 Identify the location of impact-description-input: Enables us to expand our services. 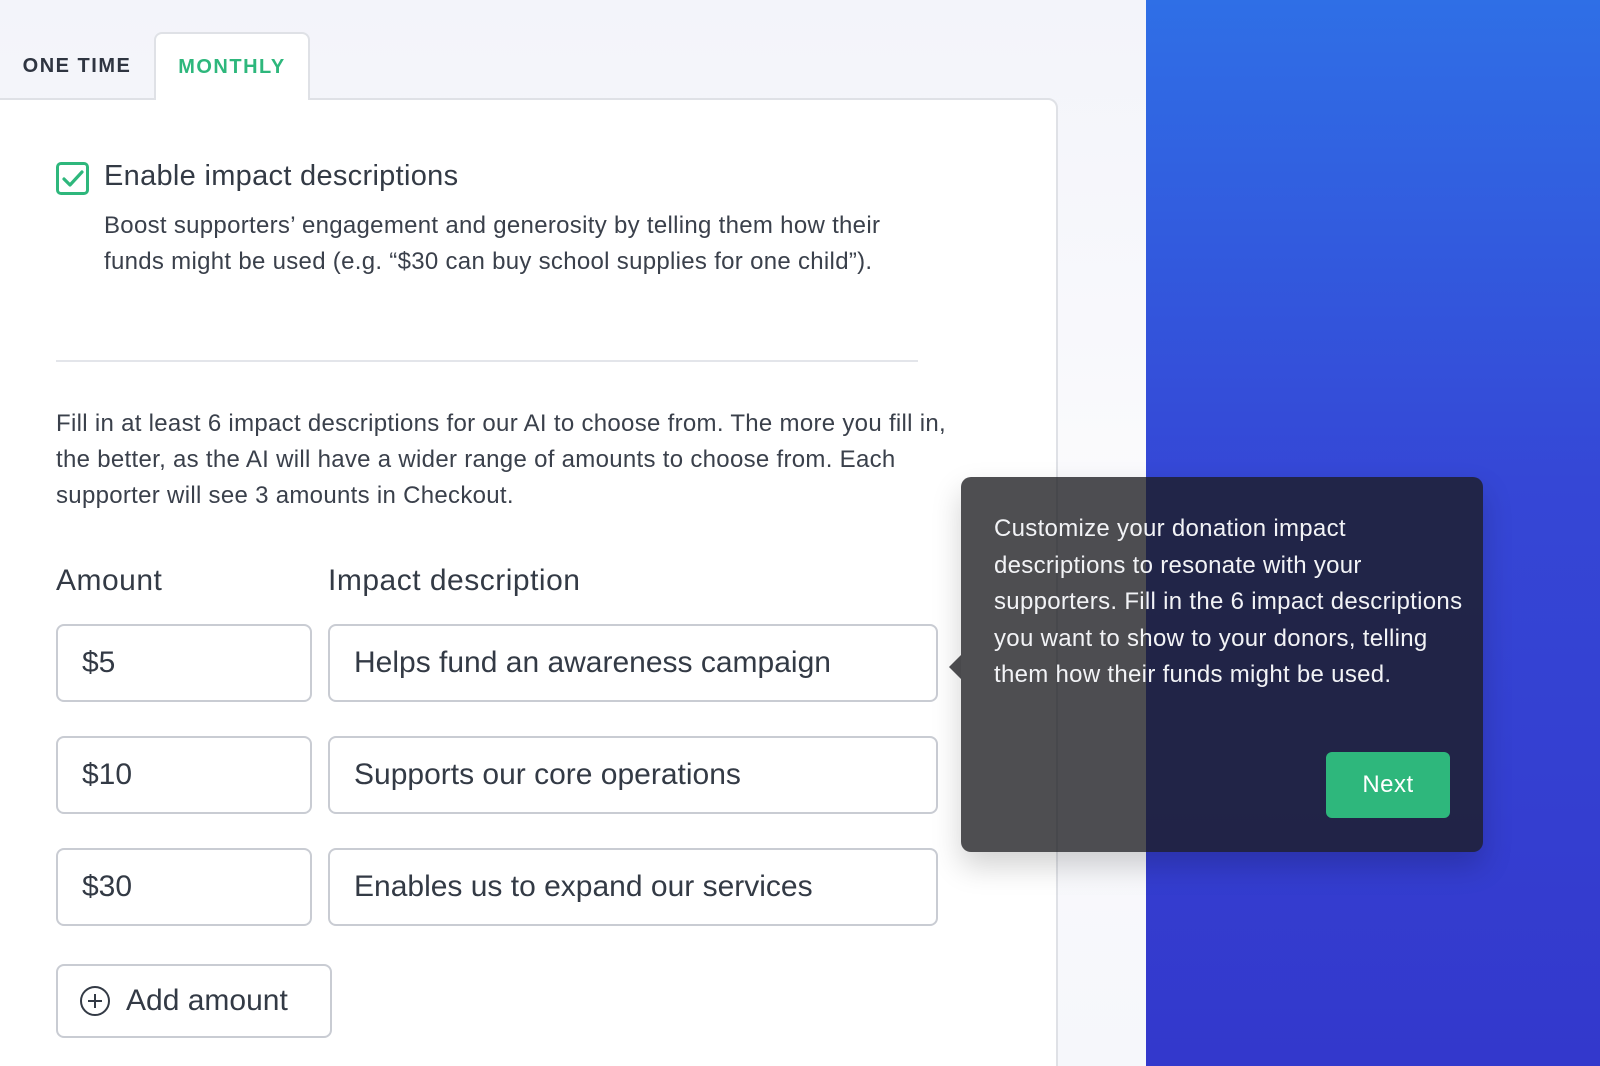
(633, 887).